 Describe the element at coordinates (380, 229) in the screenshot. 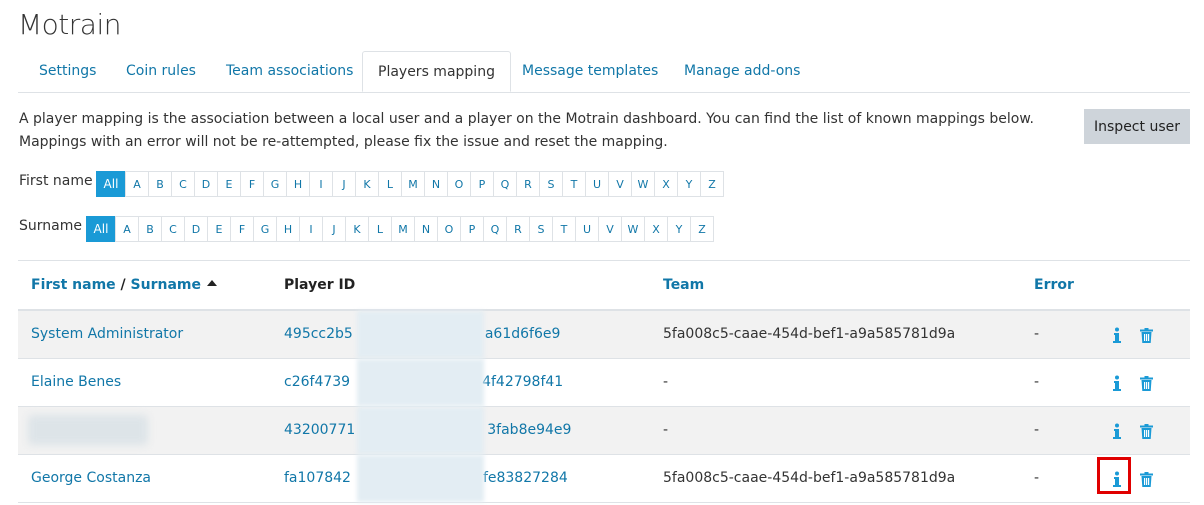

I see `surname-filter-letter: L` at that location.